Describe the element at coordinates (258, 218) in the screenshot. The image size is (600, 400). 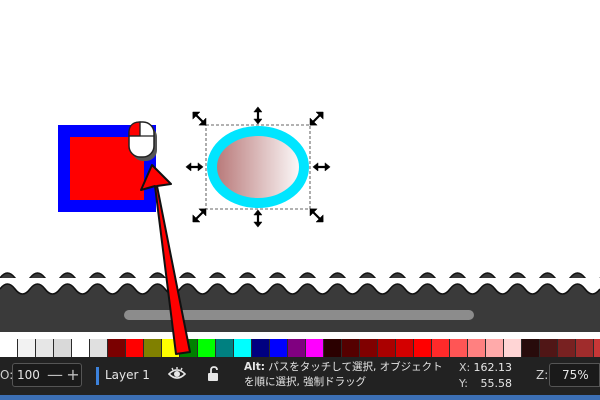
I see `handle-bottom` at that location.